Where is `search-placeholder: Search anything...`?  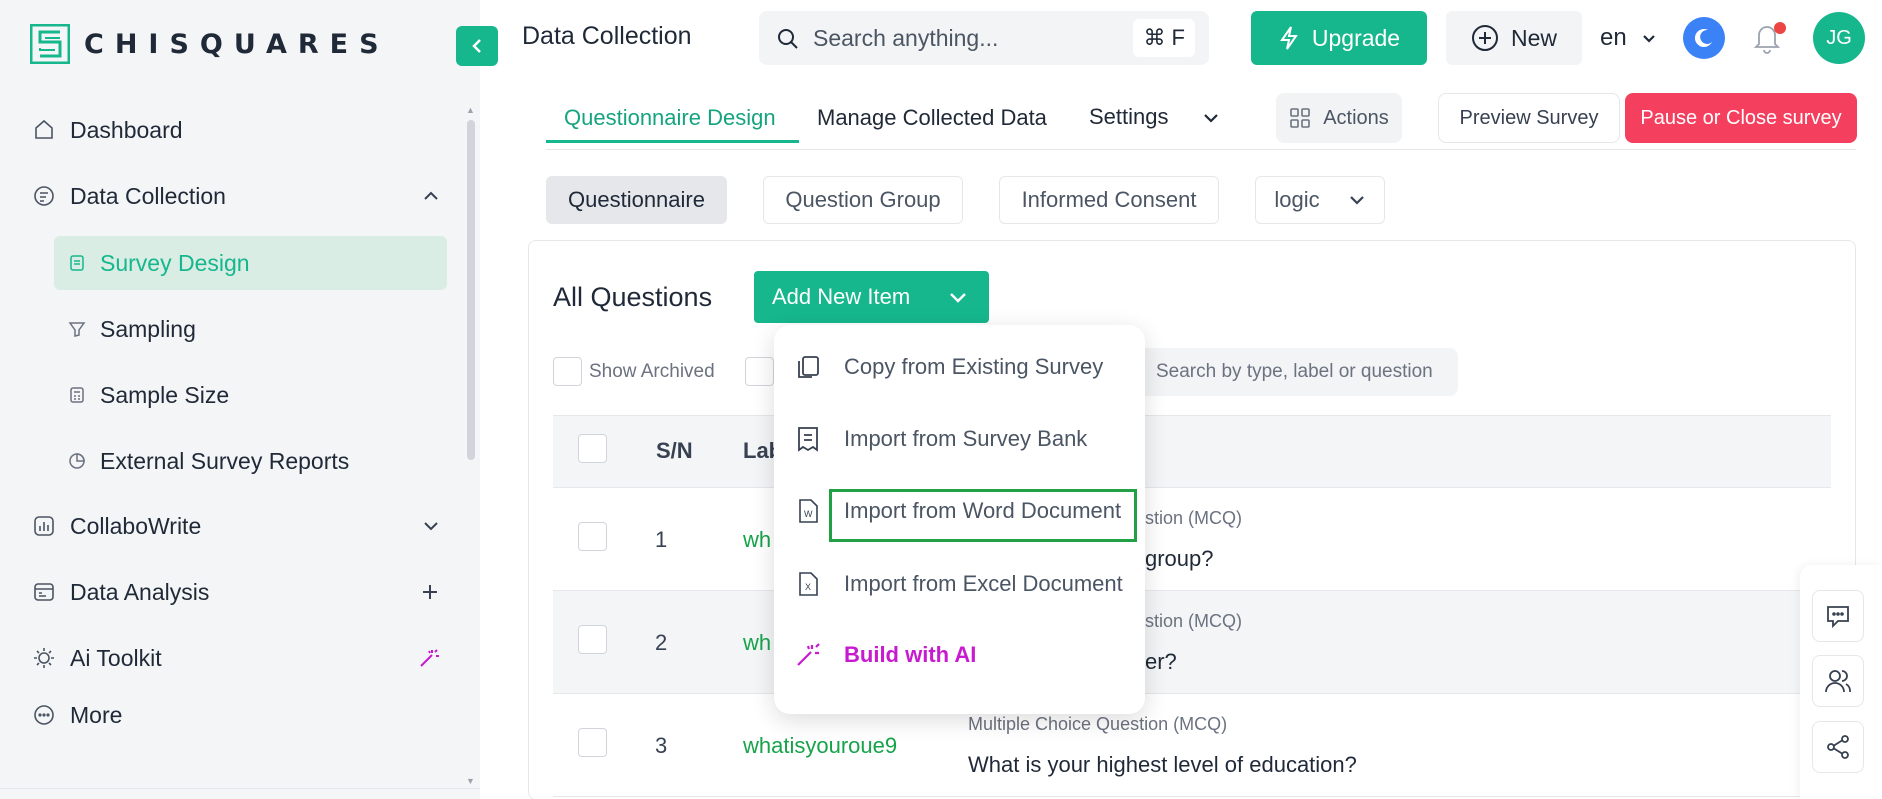 search-placeholder: Search anything... is located at coordinates (906, 37).